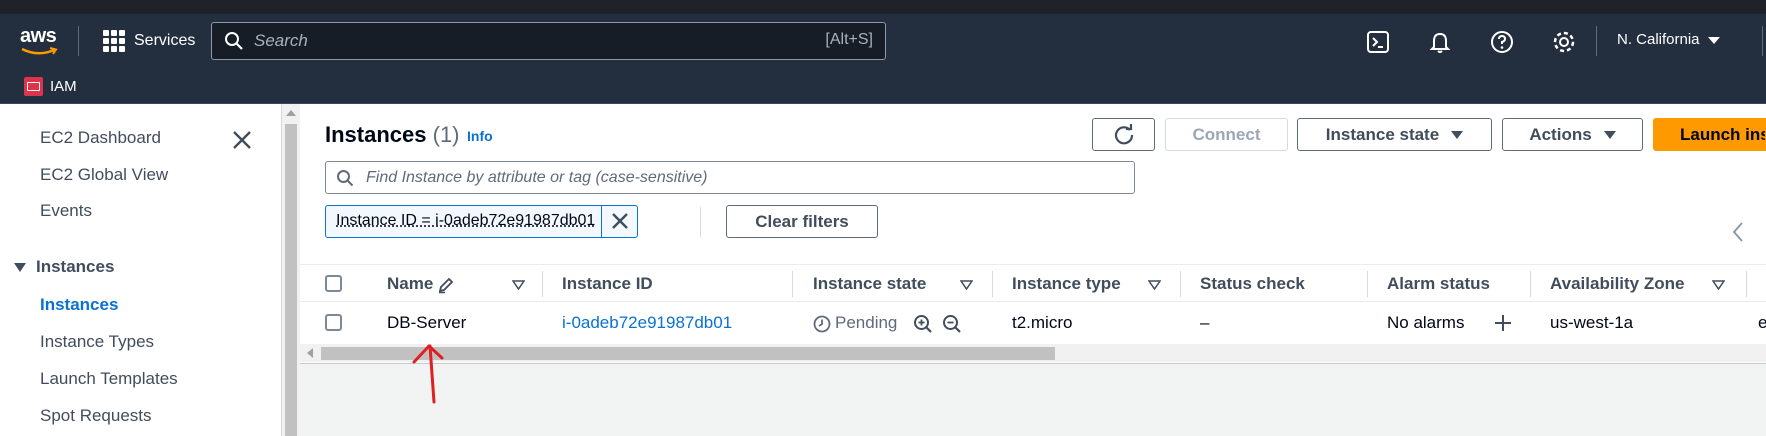 The height and width of the screenshot is (436, 1766). Describe the element at coordinates (1042, 323) in the screenshot. I see `cell-instance-type: t2.micro` at that location.